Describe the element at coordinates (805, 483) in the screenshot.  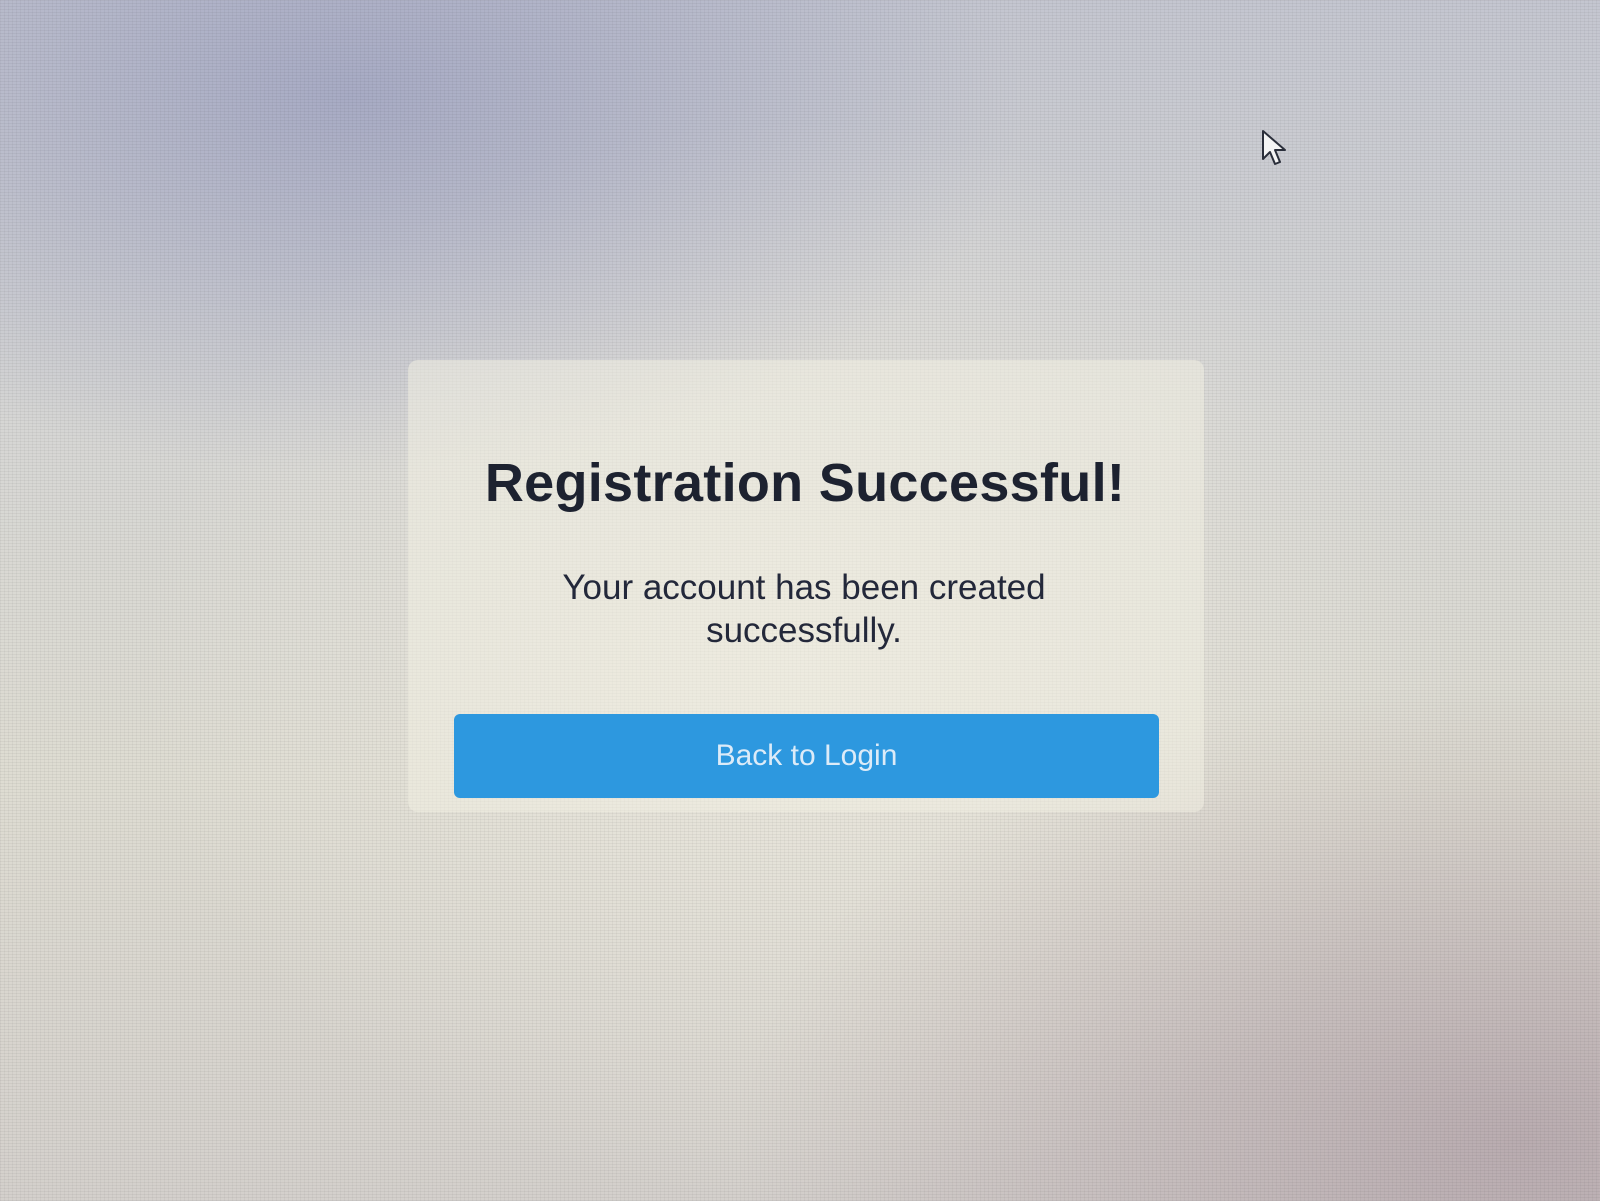
I see `page-title: Registration Successful!` at that location.